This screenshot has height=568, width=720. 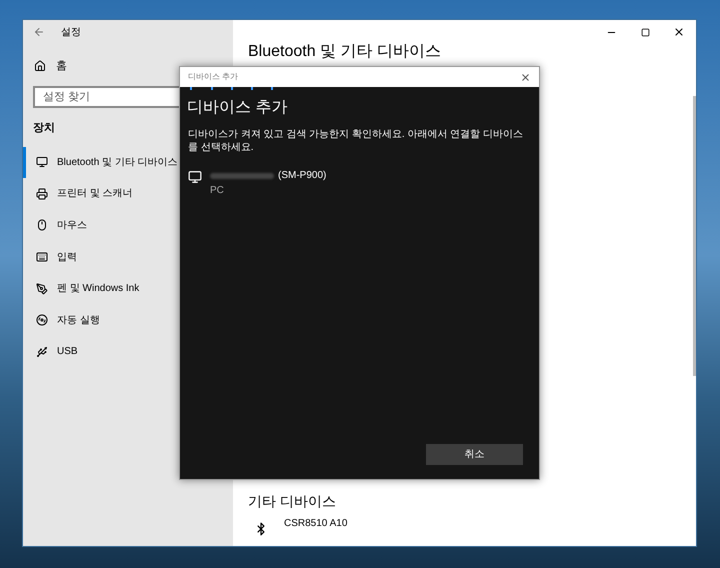 What do you see at coordinates (61, 66) in the screenshot?
I see `home-link: 홈` at bounding box center [61, 66].